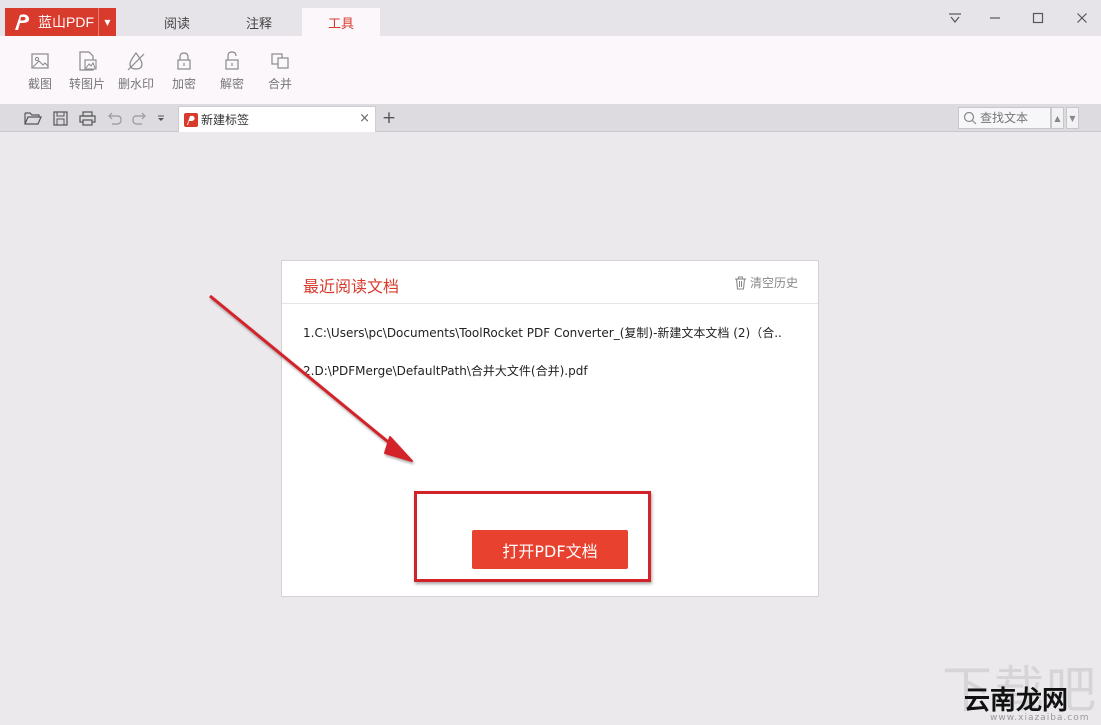  What do you see at coordinates (311, 378) in the screenshot?
I see `annotation-arrow` at bounding box center [311, 378].